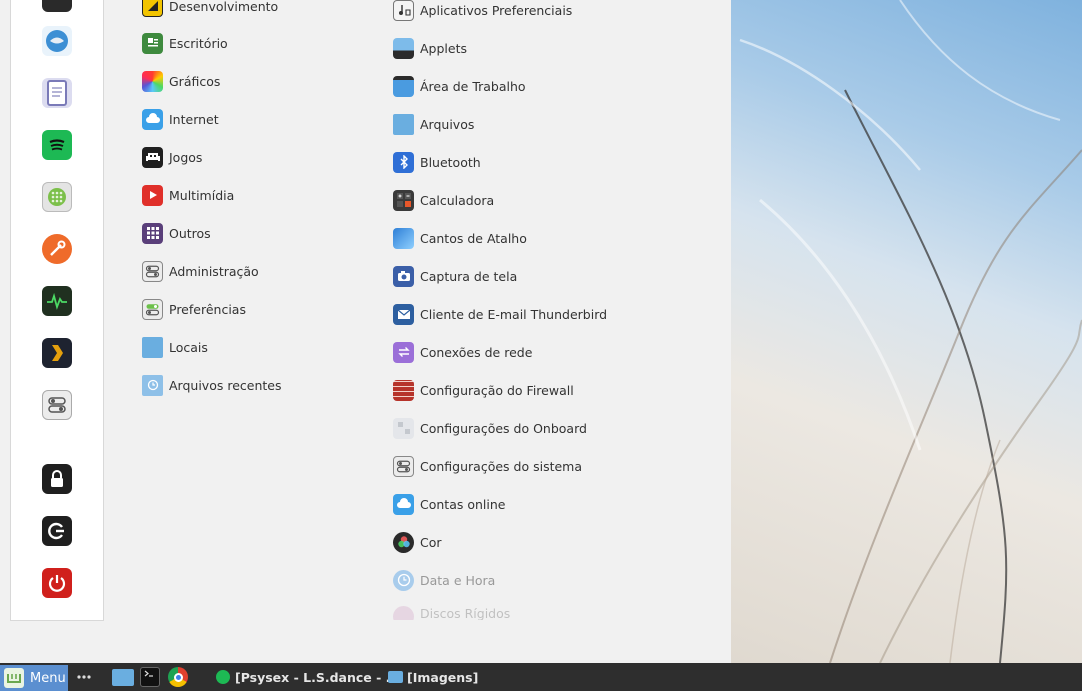 This screenshot has width=1082, height=691. I want to click on category-jogos: Jogos, so click(172, 157).